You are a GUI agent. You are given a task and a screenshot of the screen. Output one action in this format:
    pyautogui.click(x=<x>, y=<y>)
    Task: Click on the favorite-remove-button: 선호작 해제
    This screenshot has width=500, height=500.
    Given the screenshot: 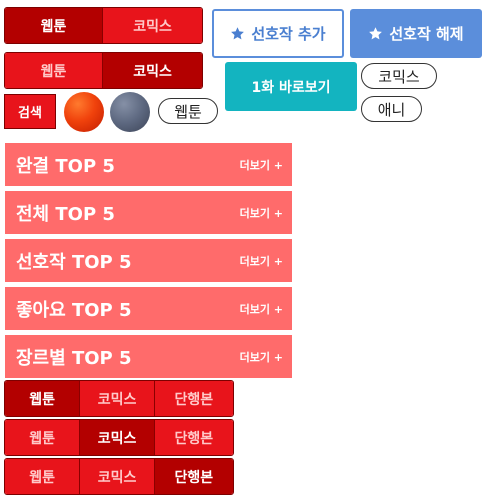 What is the action you would take?
    pyautogui.click(x=416, y=33)
    